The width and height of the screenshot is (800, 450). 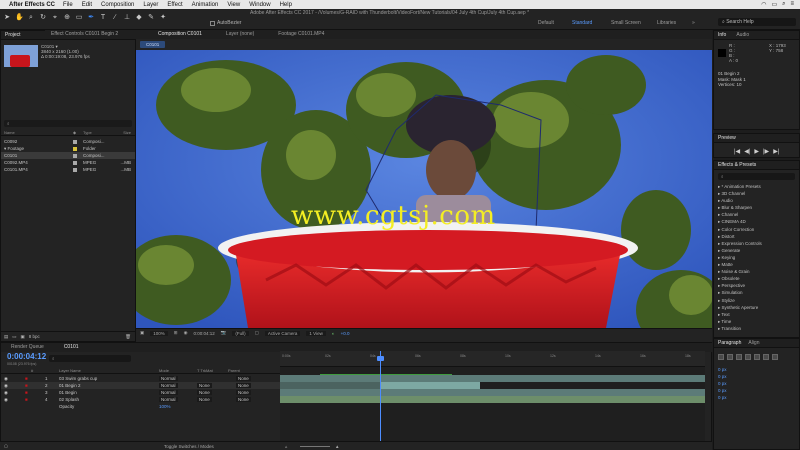 I want to click on tab-audio: Audio, so click(x=742, y=35).